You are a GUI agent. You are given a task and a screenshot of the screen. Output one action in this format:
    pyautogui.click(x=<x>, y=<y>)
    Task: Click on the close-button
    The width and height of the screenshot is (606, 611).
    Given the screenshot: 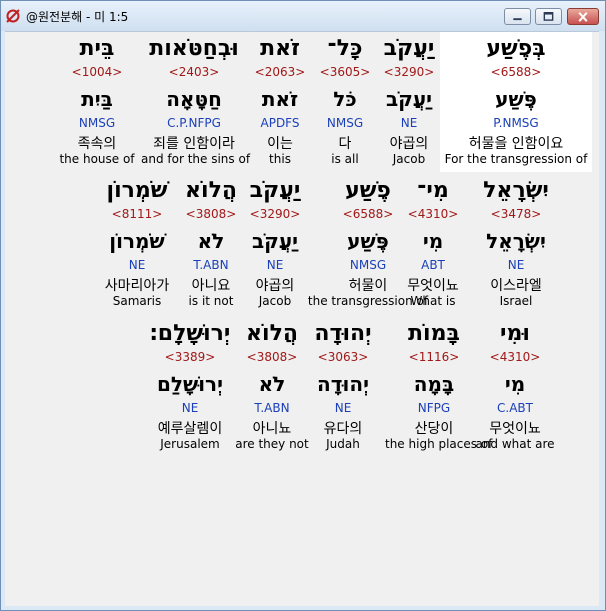 What is the action you would take?
    pyautogui.click(x=583, y=16)
    